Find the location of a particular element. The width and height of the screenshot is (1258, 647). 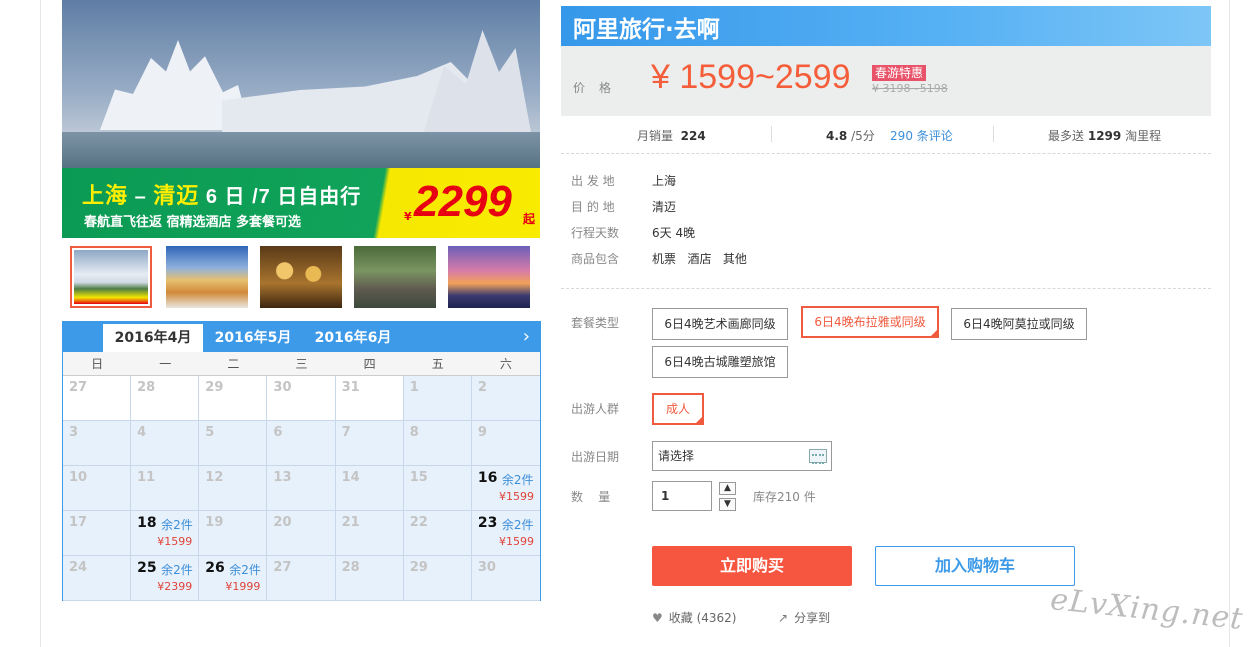

calendar-day-available: 16 余2件 ¥1599 is located at coordinates (505, 488).